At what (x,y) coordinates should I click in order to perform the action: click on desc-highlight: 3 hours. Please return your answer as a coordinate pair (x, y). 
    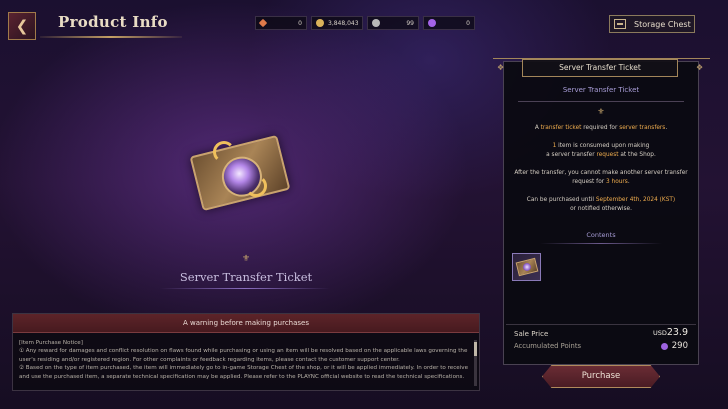
    Looking at the image, I should click on (617, 182).